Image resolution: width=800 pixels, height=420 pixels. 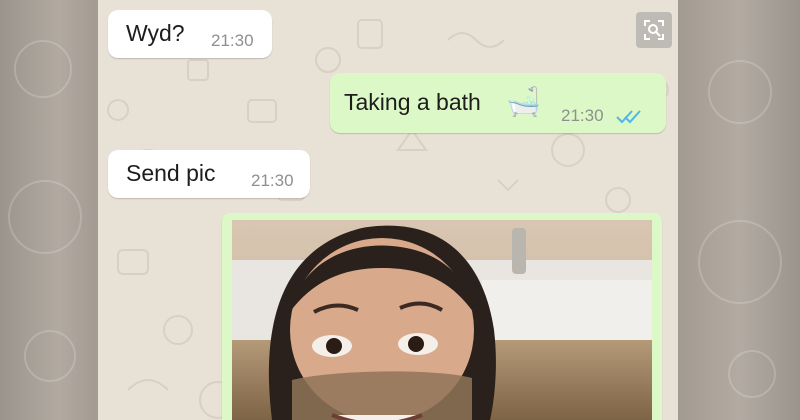 What do you see at coordinates (155, 33) in the screenshot?
I see `message-text: Wyd?` at bounding box center [155, 33].